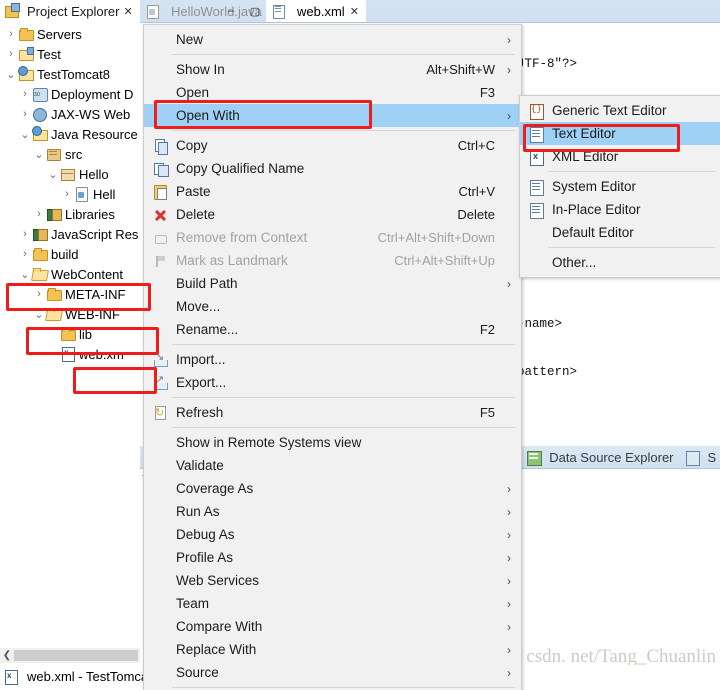 Image resolution: width=720 pixels, height=690 pixels. I want to click on data-source-explorer-icon, so click(535, 458).